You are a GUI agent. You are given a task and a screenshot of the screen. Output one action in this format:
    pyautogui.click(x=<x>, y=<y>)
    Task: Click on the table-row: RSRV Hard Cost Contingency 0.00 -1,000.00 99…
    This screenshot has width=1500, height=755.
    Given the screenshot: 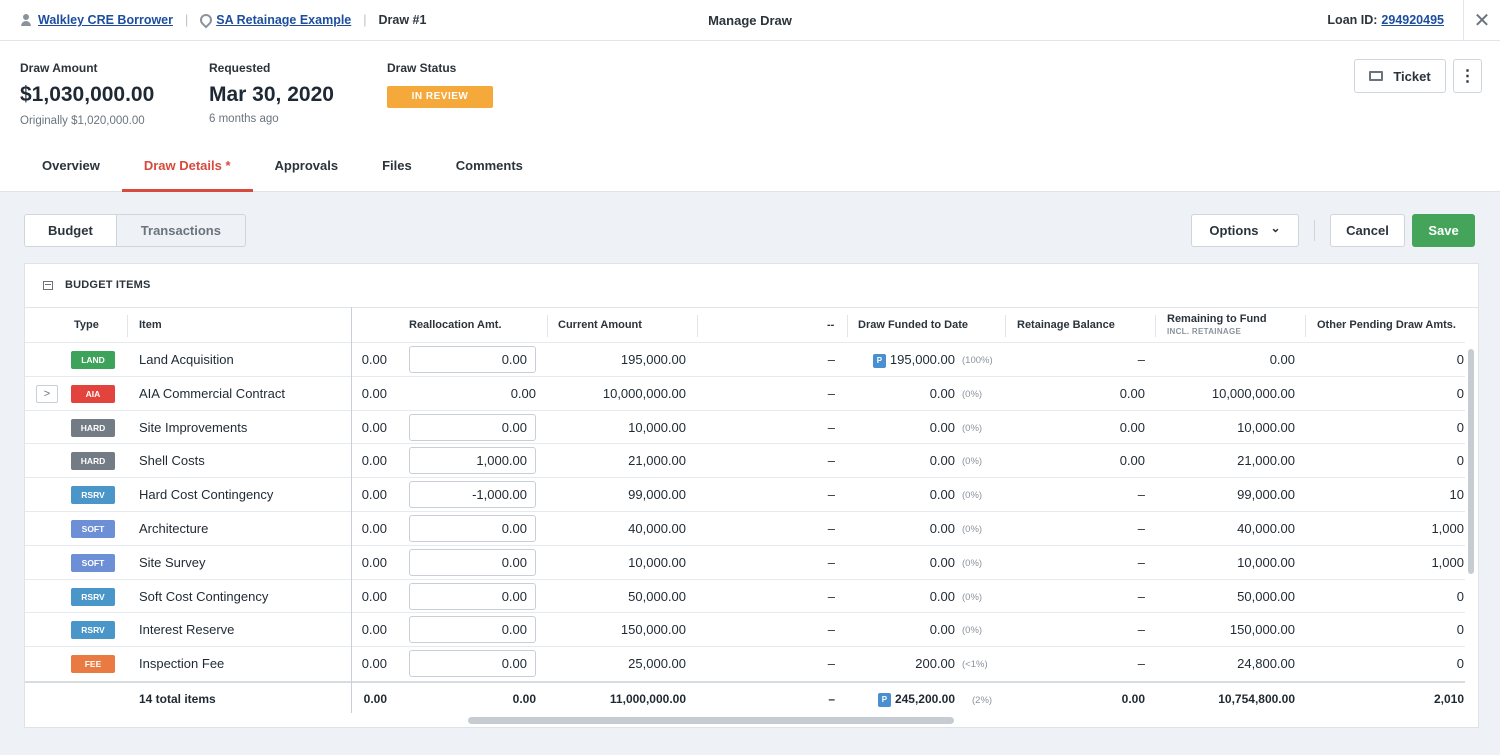 What is the action you would take?
    pyautogui.click(x=745, y=494)
    